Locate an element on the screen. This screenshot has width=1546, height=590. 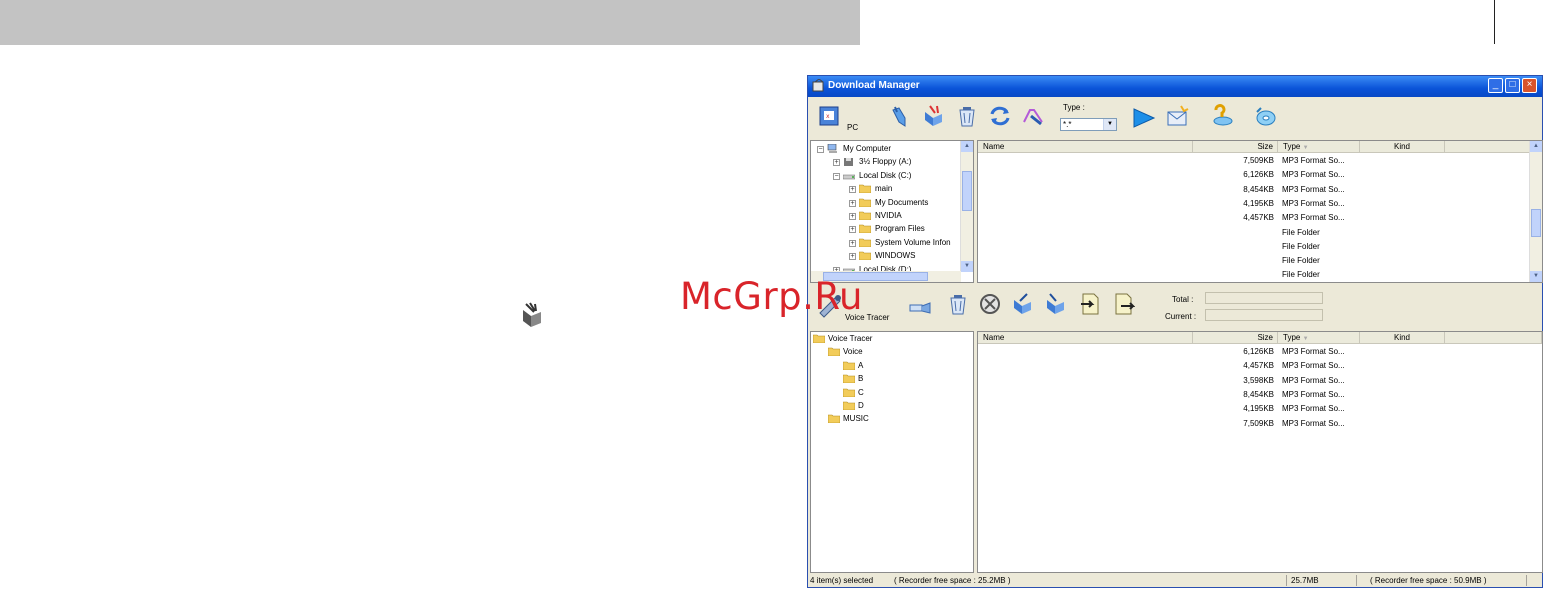
usb-transfer-icon is located at coordinates (920, 305).